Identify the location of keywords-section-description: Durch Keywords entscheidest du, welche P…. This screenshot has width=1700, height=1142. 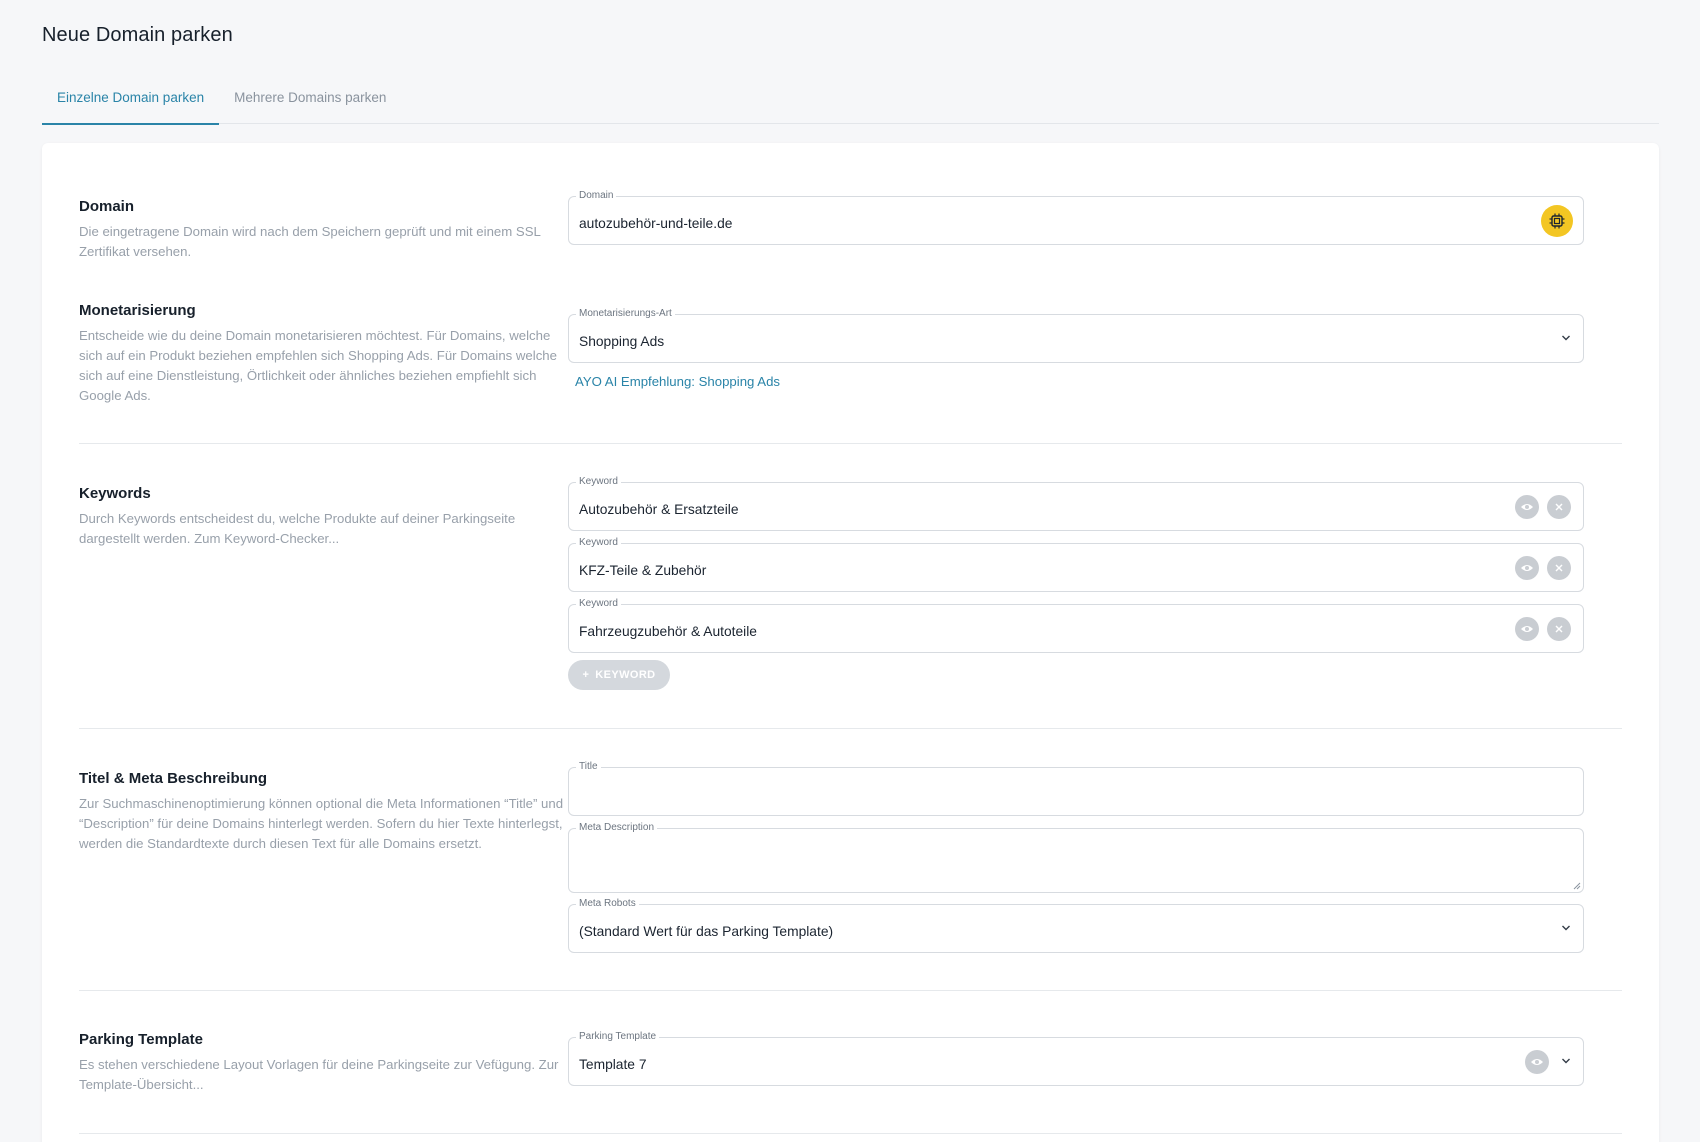
(297, 528).